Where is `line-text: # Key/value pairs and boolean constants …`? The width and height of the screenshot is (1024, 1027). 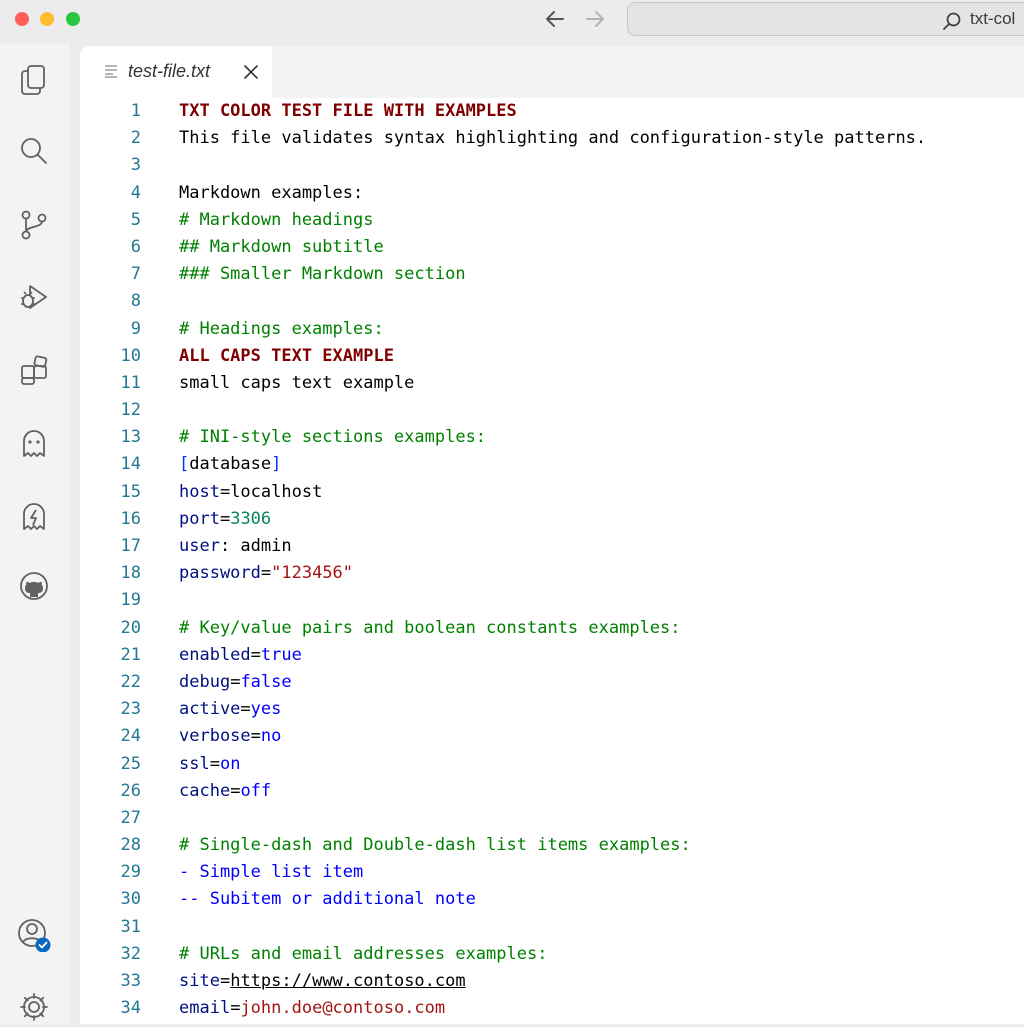 line-text: # Key/value pairs and boolean constants … is located at coordinates (430, 628).